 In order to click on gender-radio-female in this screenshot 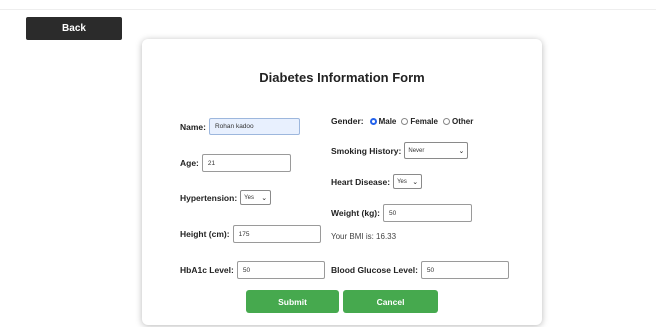, I will do `click(405, 121)`.